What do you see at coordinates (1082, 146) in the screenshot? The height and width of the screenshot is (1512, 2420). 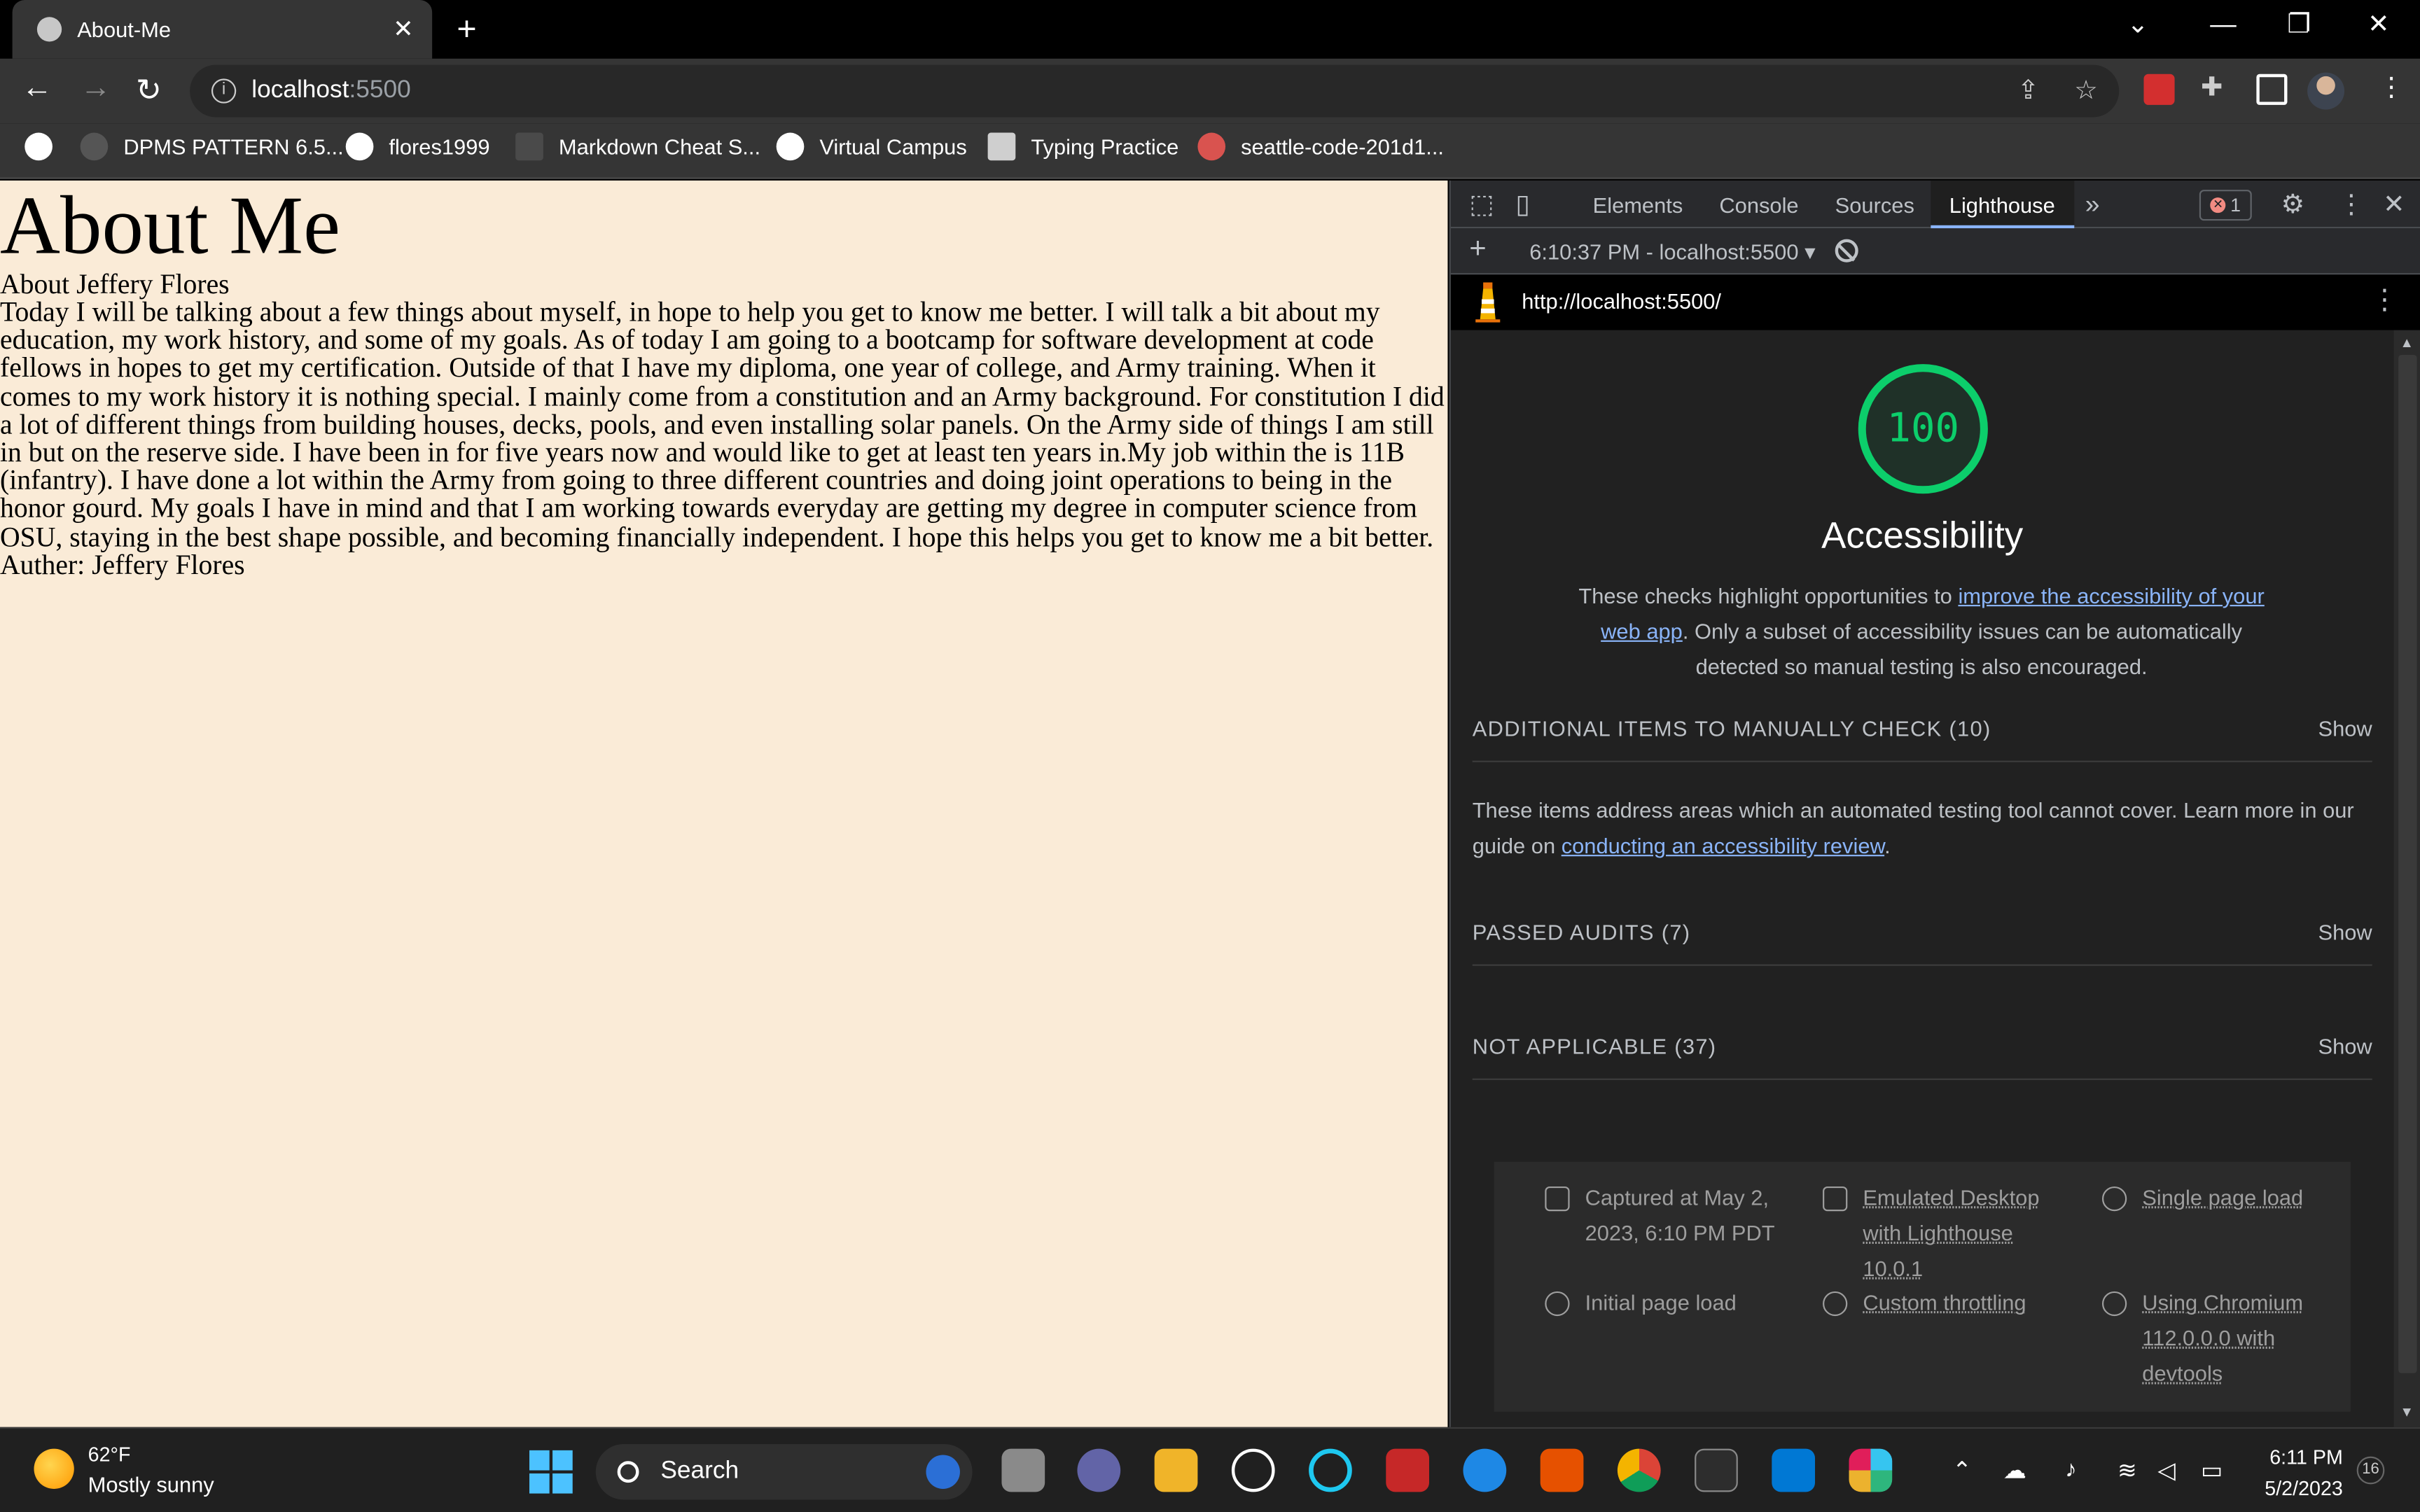 I see `bookmark-typing-practice: Typing Practice` at bounding box center [1082, 146].